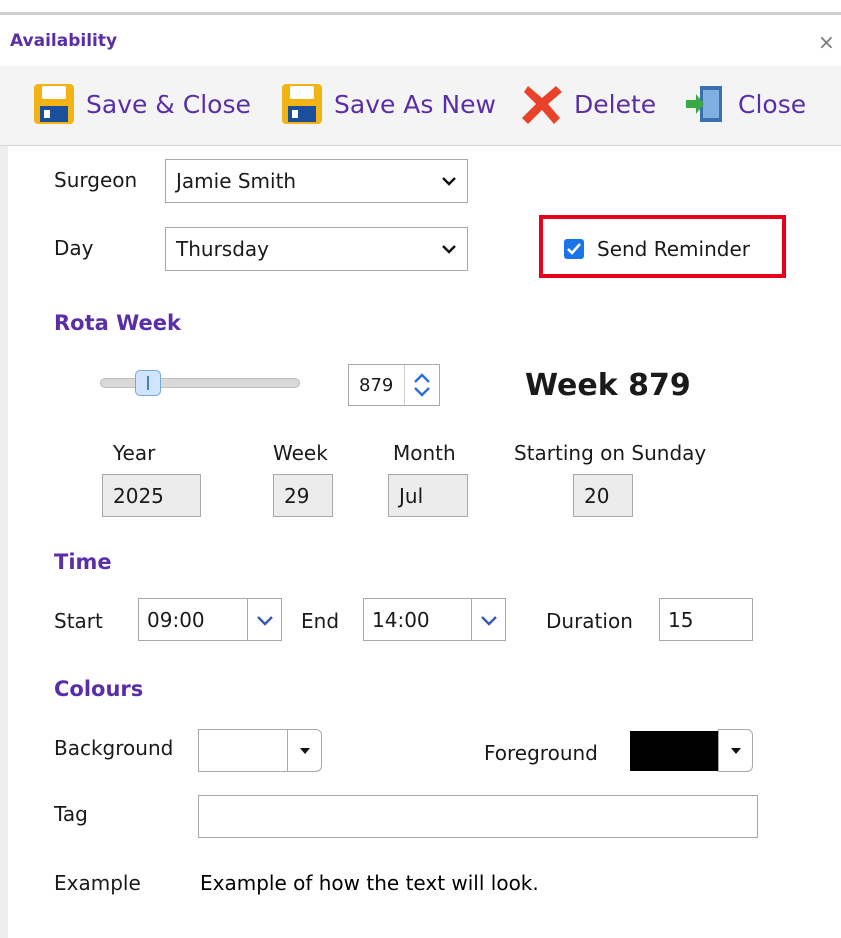  Describe the element at coordinates (83, 562) in the screenshot. I see `time-heading: Time` at that location.